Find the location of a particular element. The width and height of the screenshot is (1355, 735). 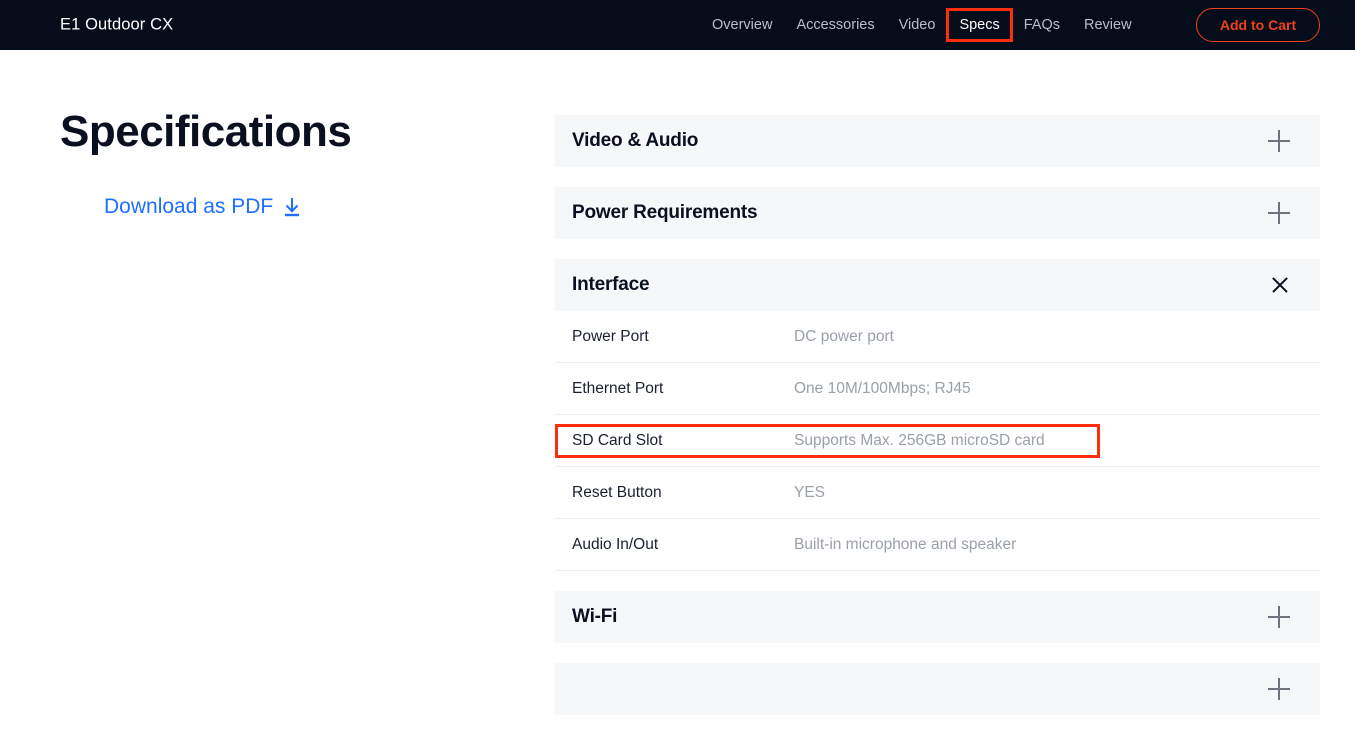

spec-row: Reset Button YES is located at coordinates (937, 493).